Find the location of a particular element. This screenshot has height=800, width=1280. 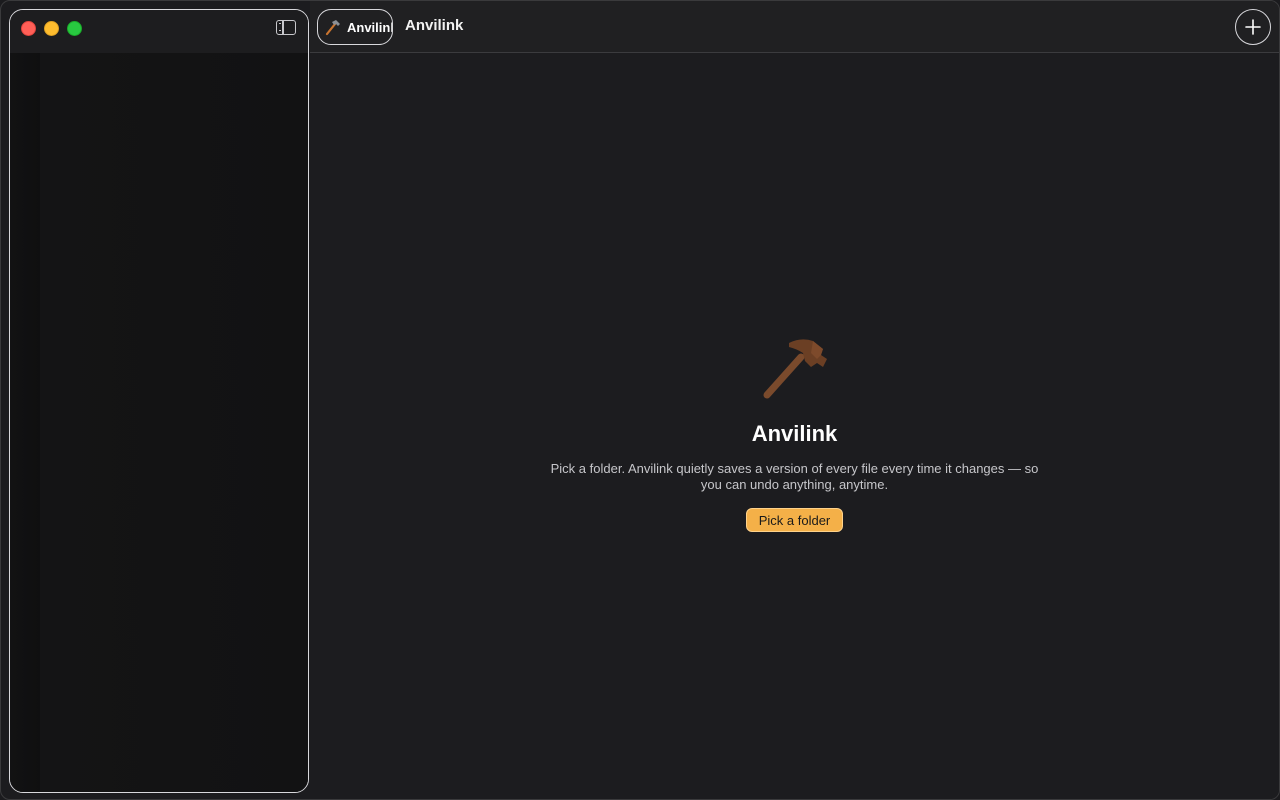

close-window-button is located at coordinates (28, 28).